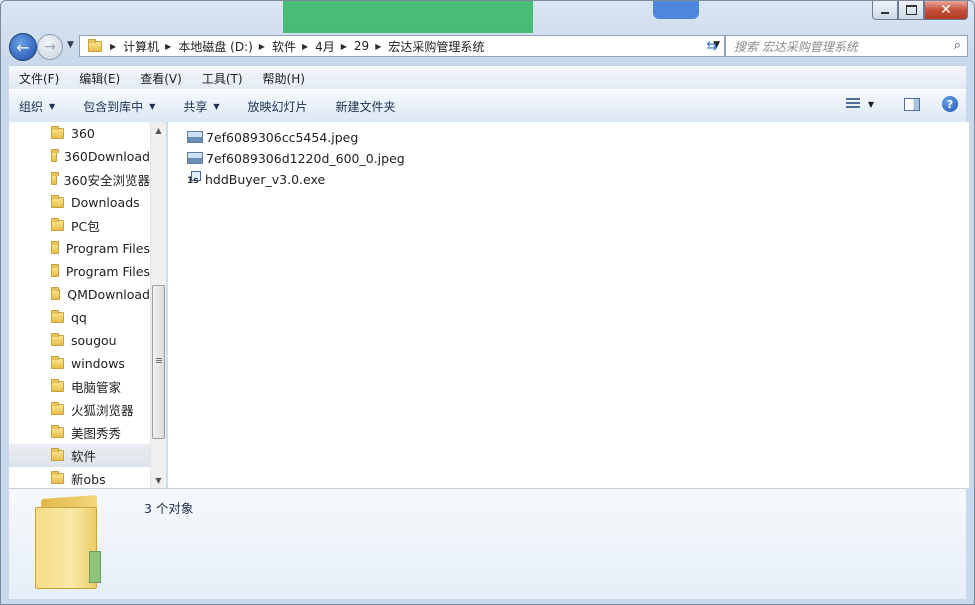 The height and width of the screenshot is (605, 975). What do you see at coordinates (161, 78) in the screenshot?
I see `menu-view: 查看(V)` at bounding box center [161, 78].